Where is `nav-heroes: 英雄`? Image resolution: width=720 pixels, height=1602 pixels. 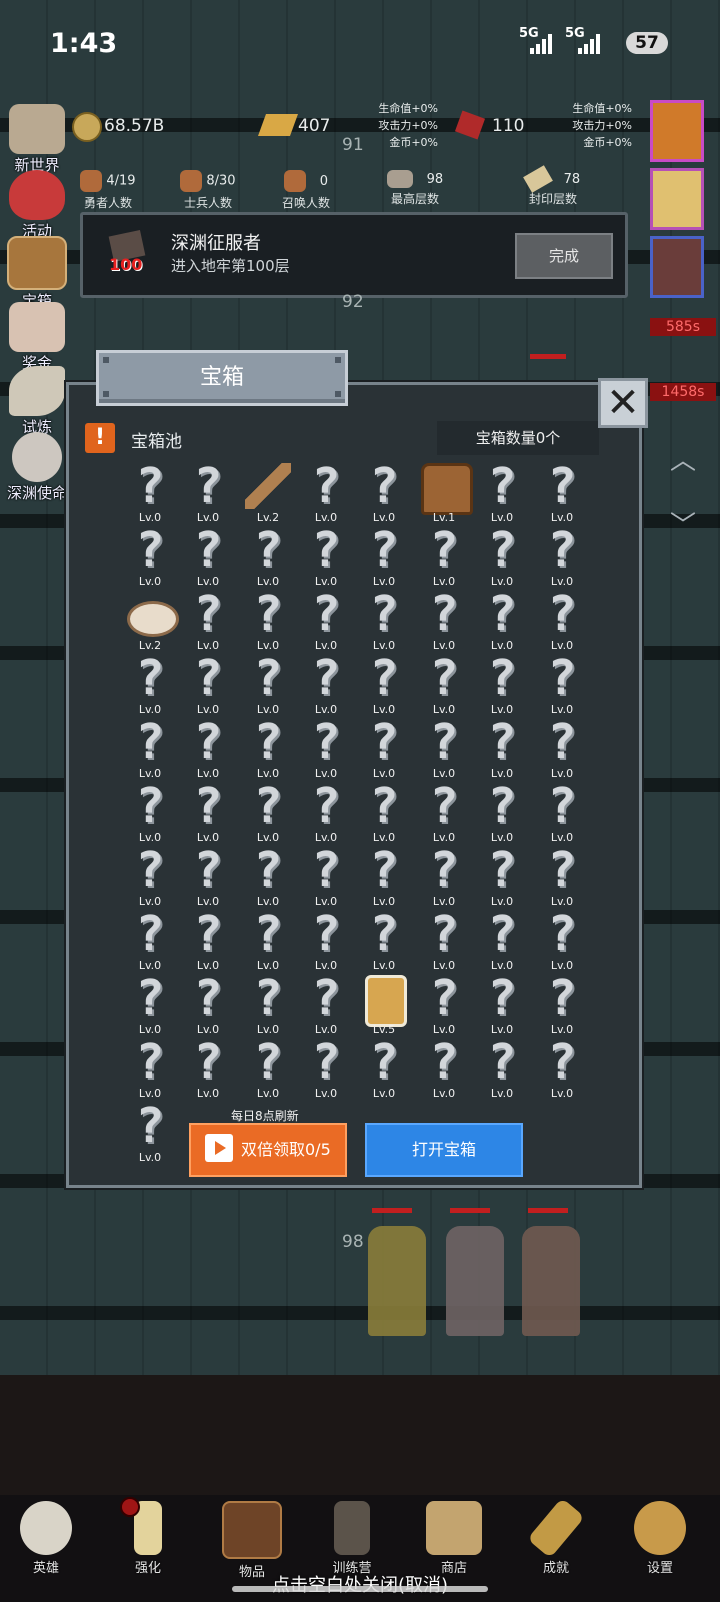
nav-heroes: 英雄 is located at coordinates (46, 1538).